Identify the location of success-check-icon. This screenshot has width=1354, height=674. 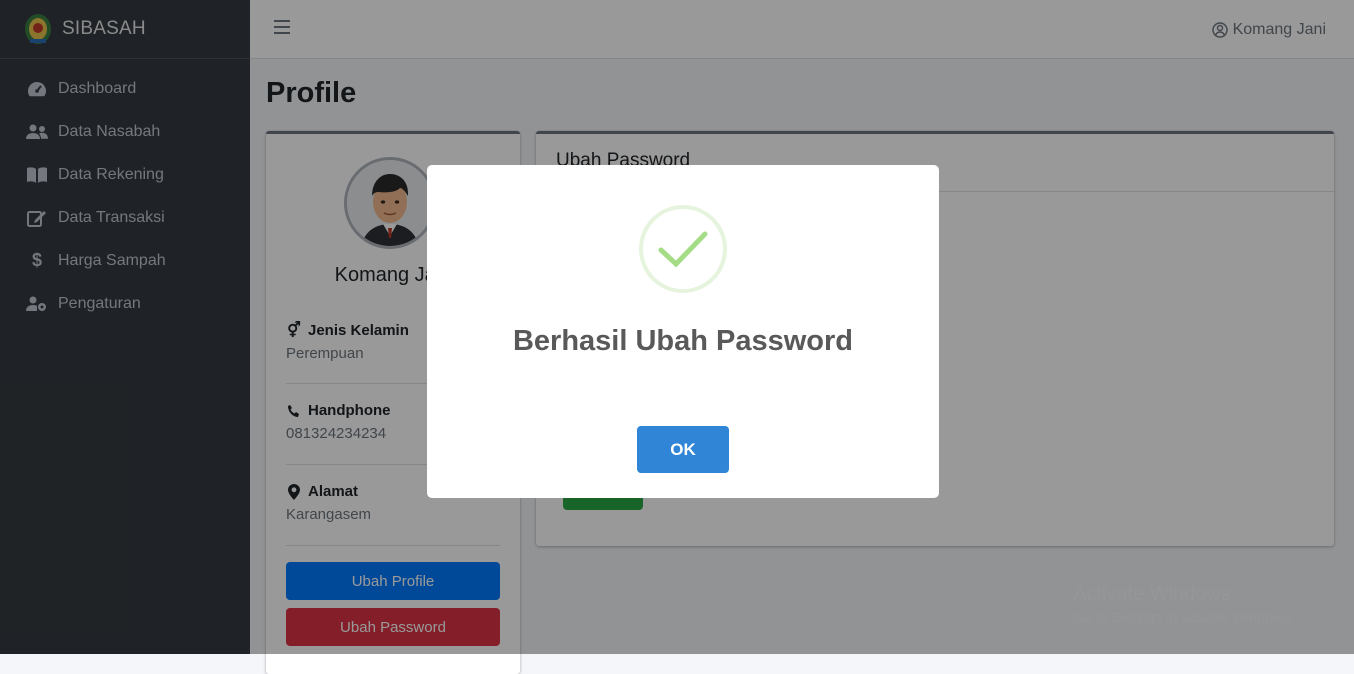
(683, 249).